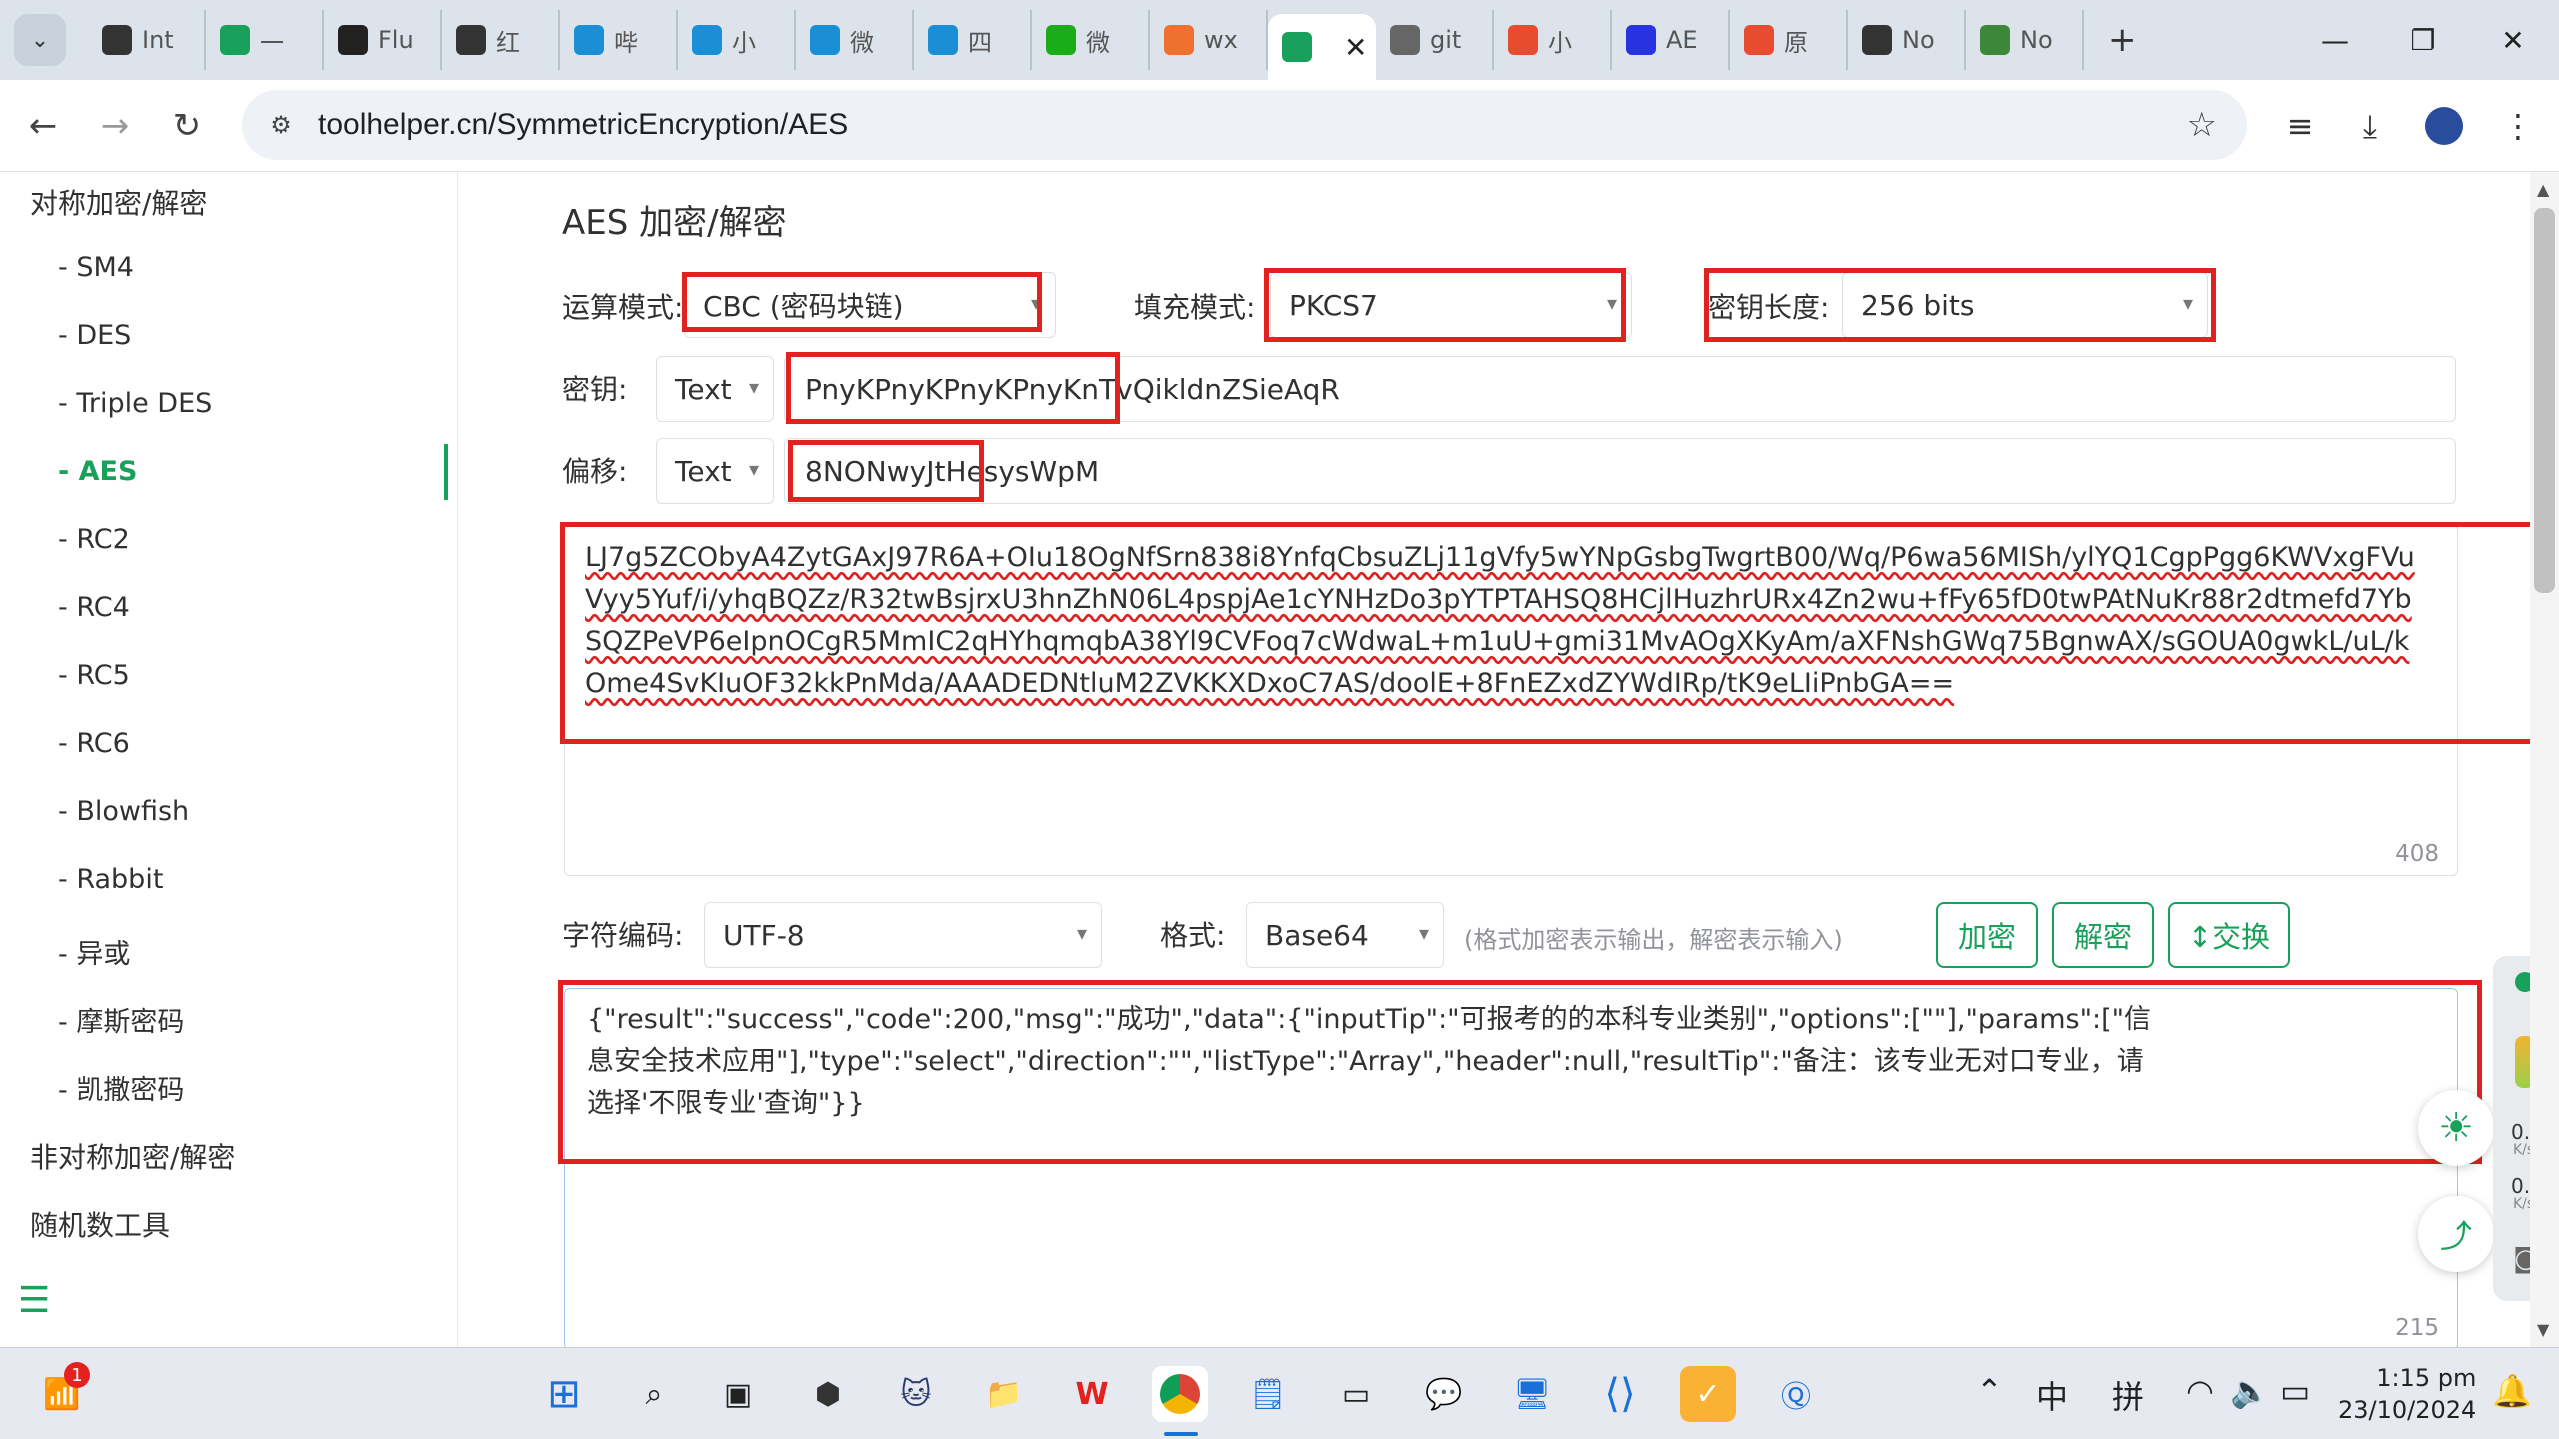 This screenshot has height=1439, width=2559. I want to click on vscode-icon: ⟨⟩, so click(1620, 1394).